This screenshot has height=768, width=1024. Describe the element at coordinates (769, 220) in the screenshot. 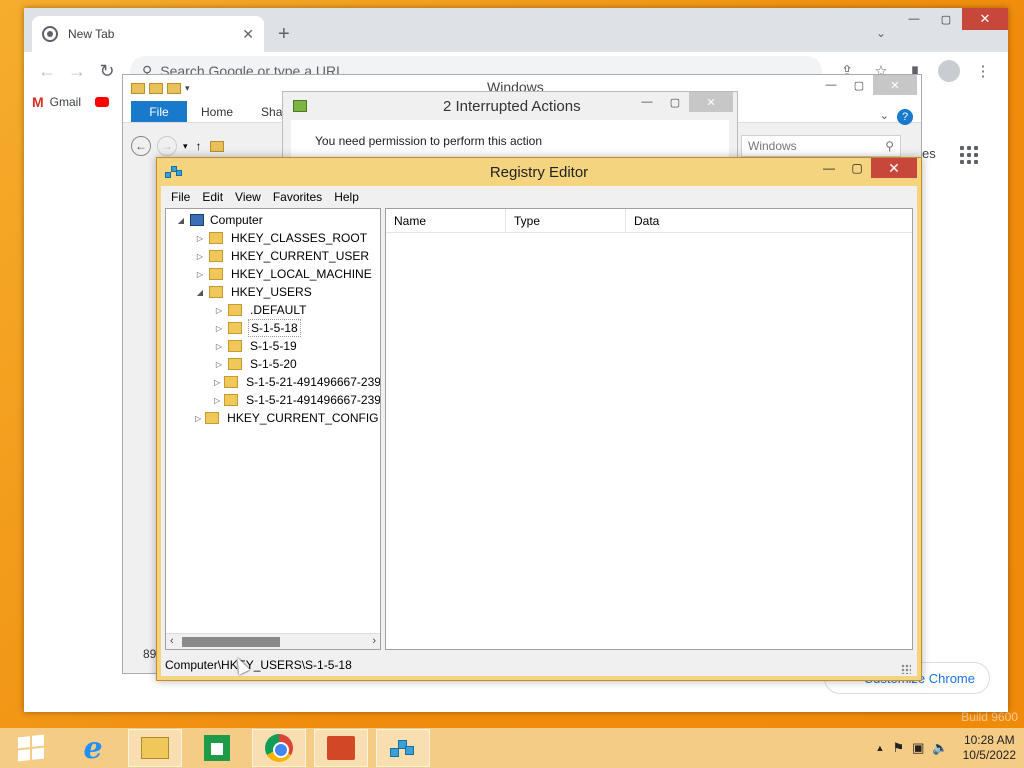

I see `column-header-data: Data` at that location.